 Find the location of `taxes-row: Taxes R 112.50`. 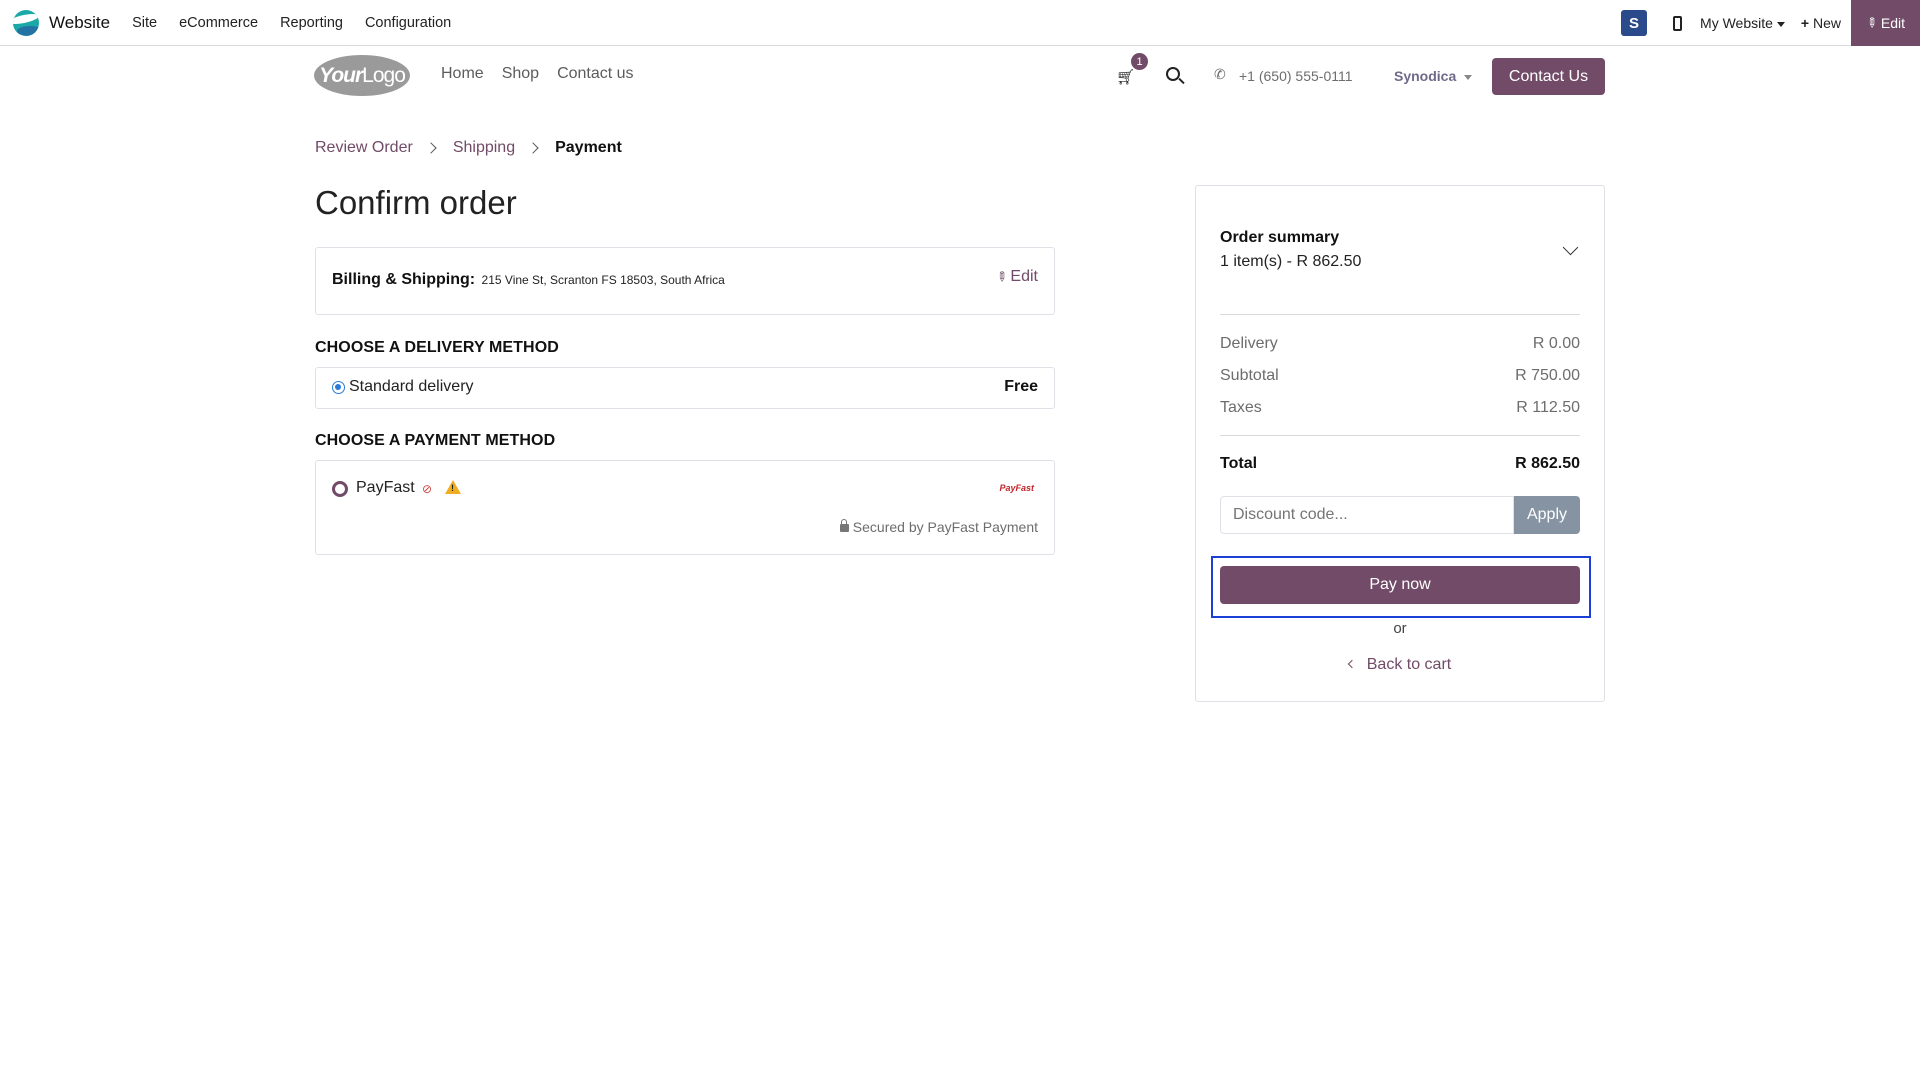

taxes-row: Taxes R 112.50 is located at coordinates (1400, 408).